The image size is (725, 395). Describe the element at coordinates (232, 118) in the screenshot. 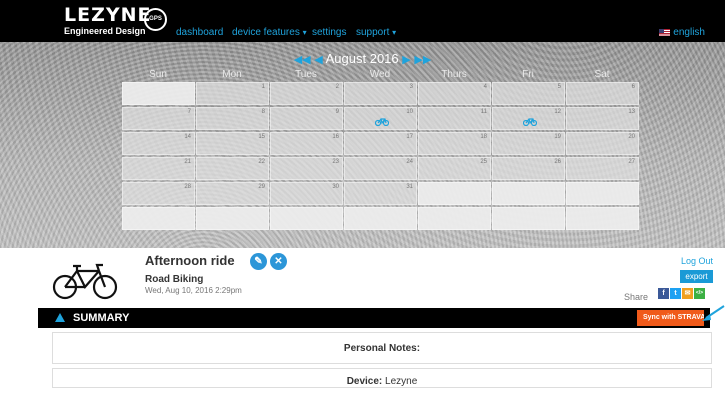

I see `calendar-day-cell: 8` at that location.